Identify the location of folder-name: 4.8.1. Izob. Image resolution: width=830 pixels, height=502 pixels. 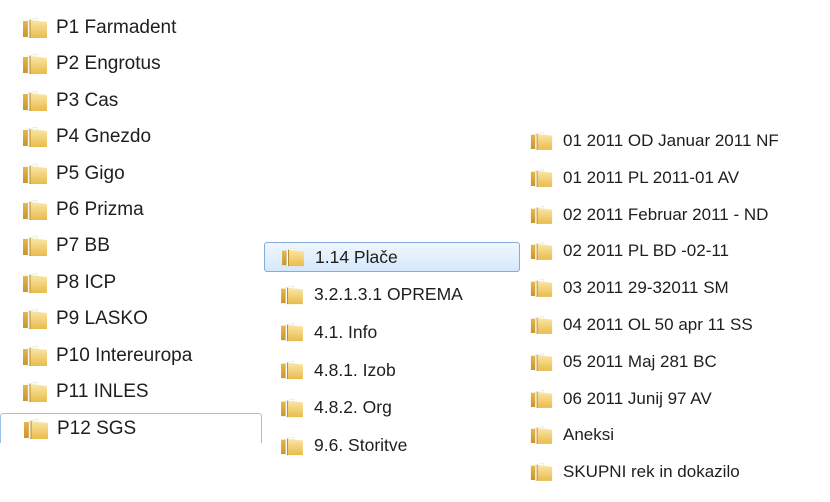
(355, 369).